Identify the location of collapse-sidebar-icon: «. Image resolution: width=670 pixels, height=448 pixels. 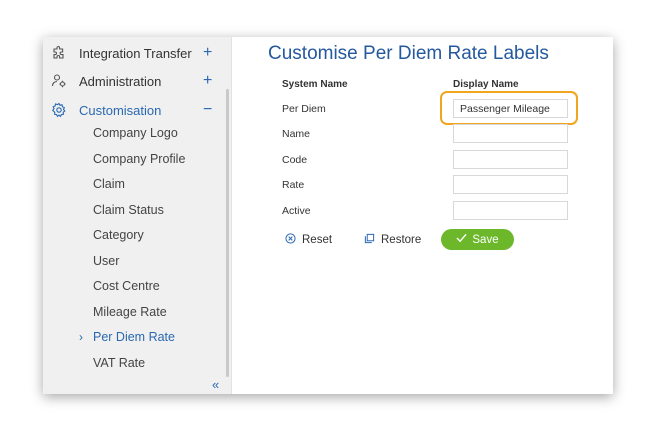
(215, 384).